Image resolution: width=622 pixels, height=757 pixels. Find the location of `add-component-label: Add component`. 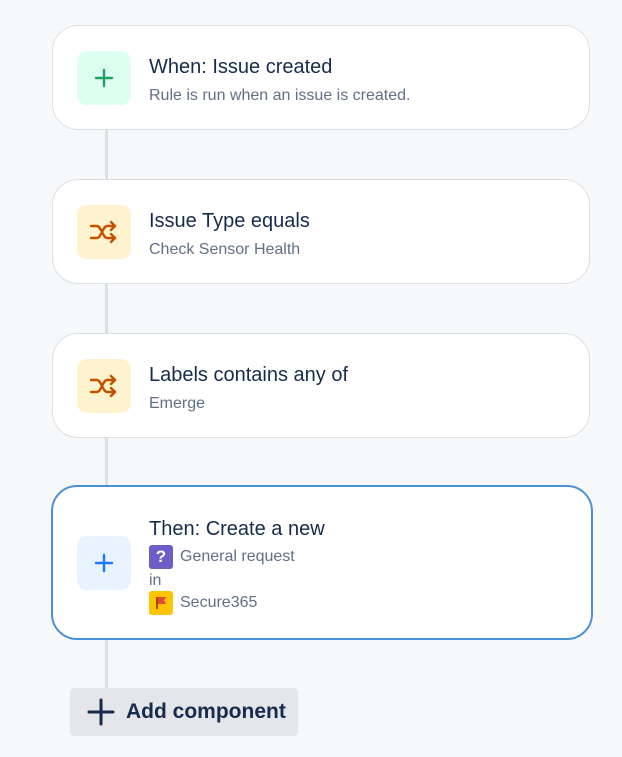

add-component-label: Add component is located at coordinates (206, 711).